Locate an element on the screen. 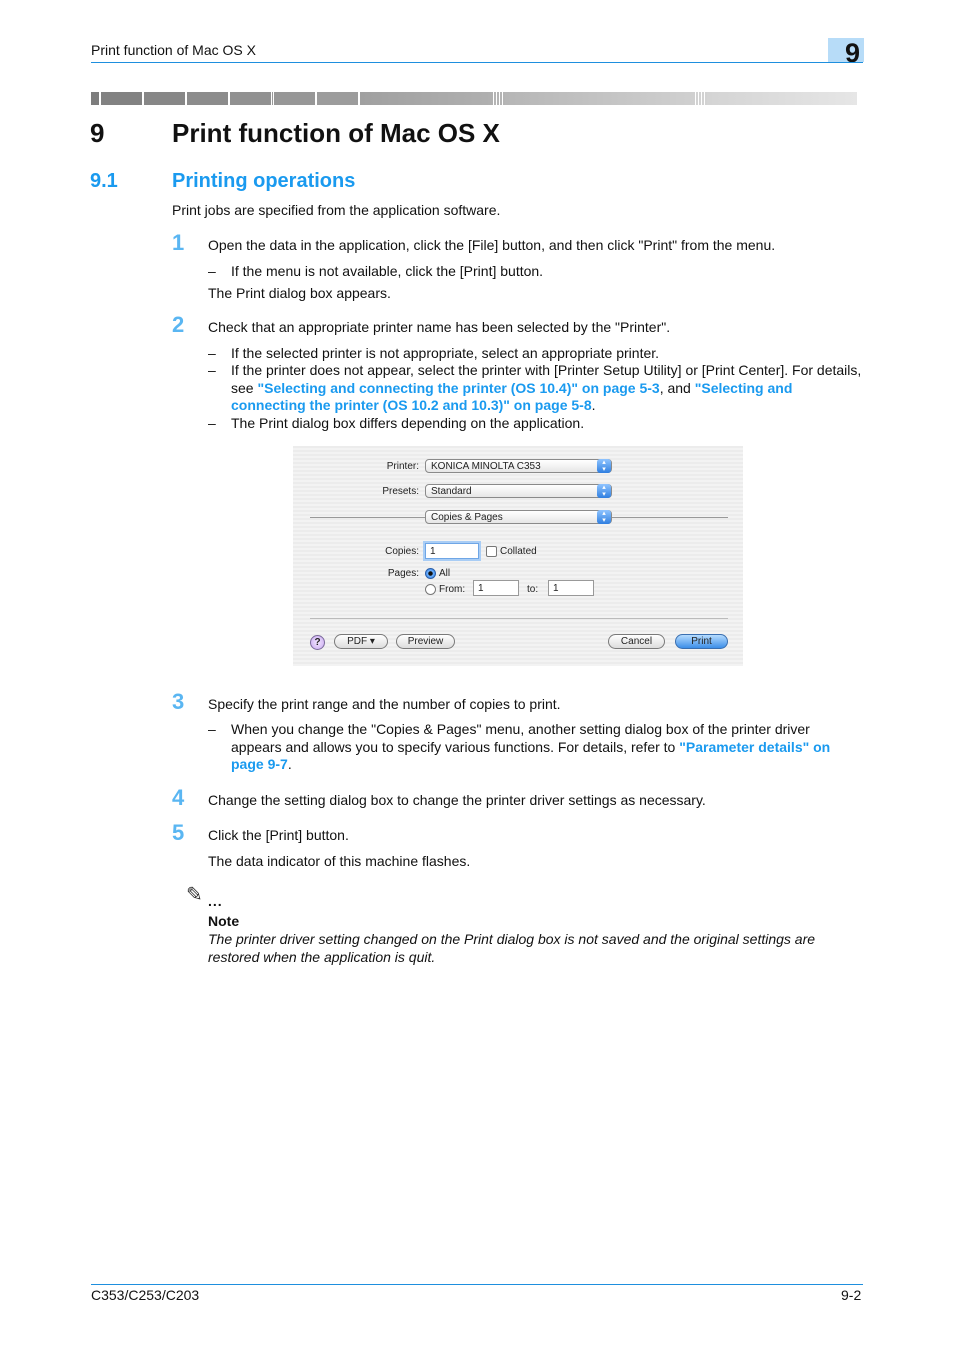 Image resolution: width=954 pixels, height=1350 pixels. to-label: to: is located at coordinates (533, 589).